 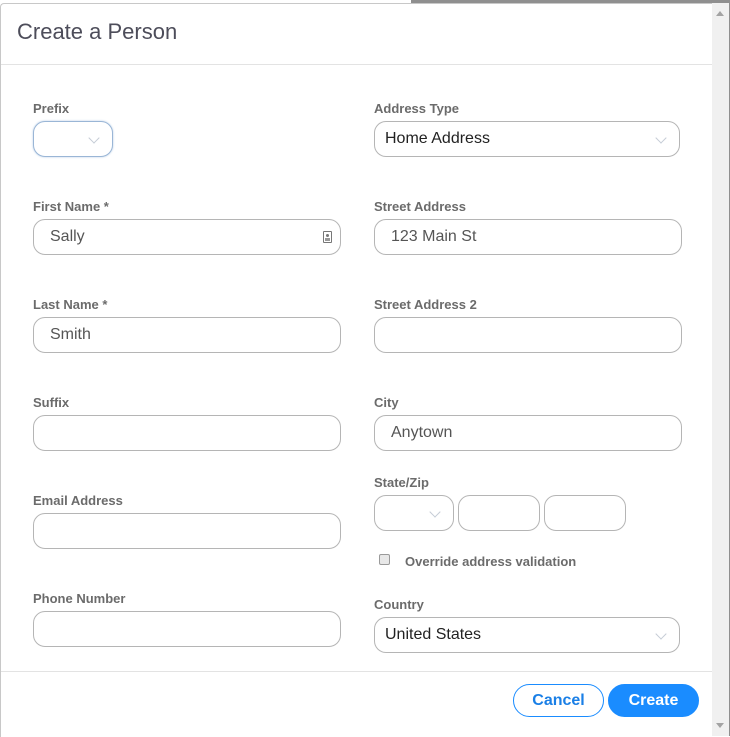 What do you see at coordinates (528, 433) in the screenshot?
I see `city-input: Anytown` at bounding box center [528, 433].